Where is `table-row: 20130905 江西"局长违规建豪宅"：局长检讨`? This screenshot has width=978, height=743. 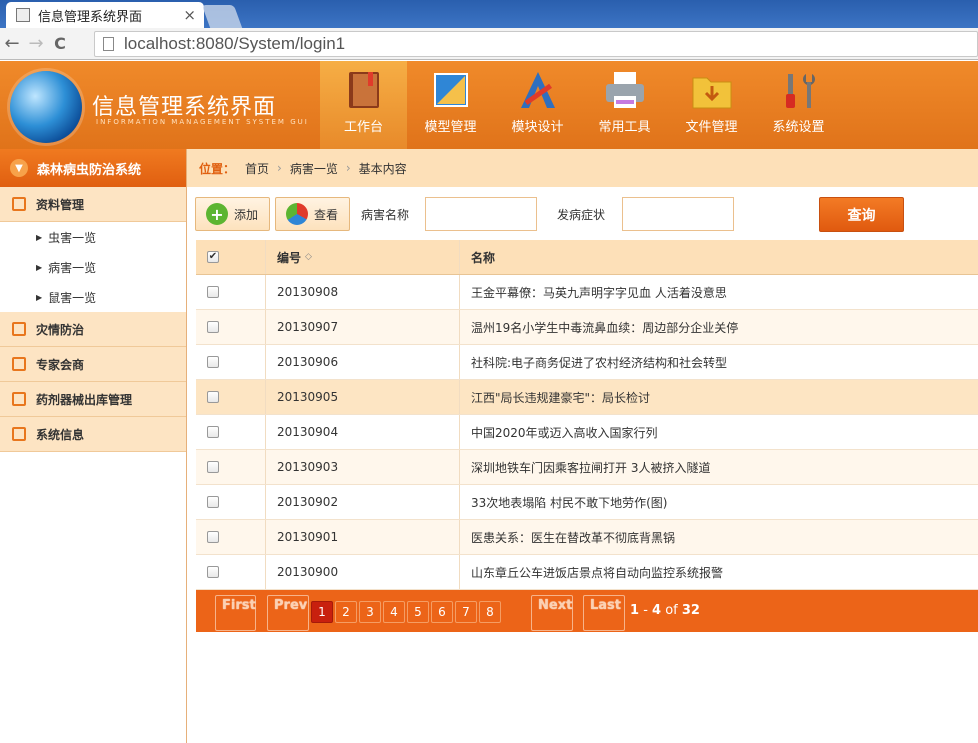 table-row: 20130905 江西"局长违规建豪宅"：局长检讨 is located at coordinates (587, 397).